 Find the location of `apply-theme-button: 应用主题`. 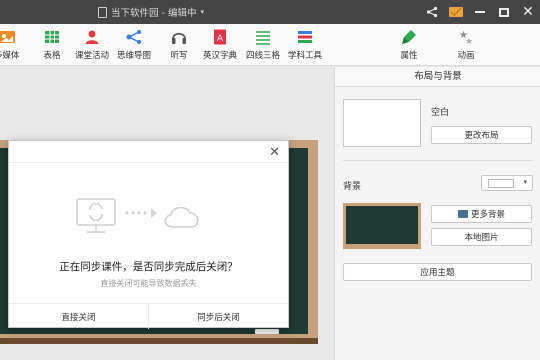

apply-theme-button: 应用主题 is located at coordinates (437, 272).